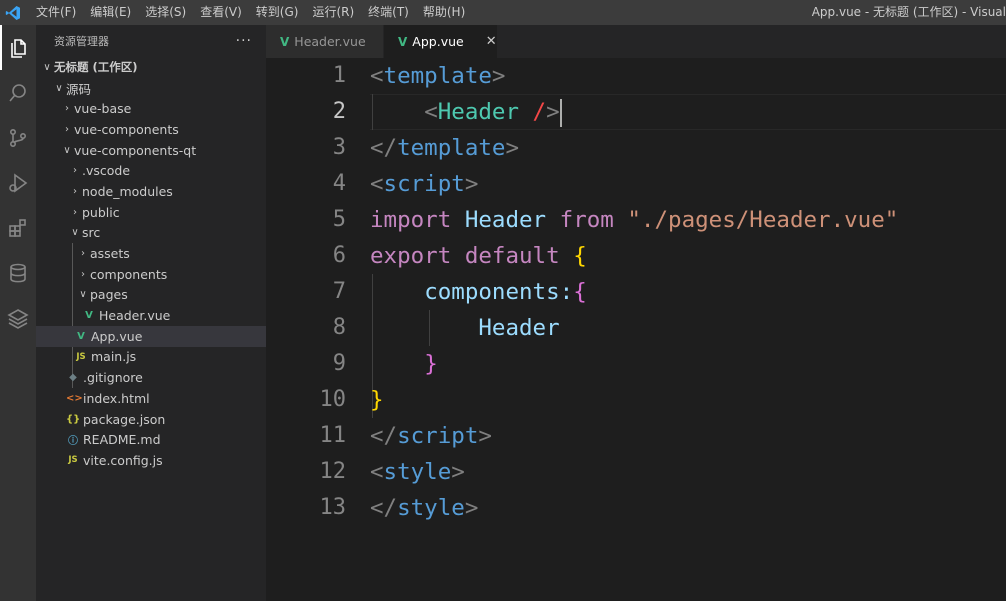  Describe the element at coordinates (18, 137) in the screenshot. I see `source-control-icon` at that location.